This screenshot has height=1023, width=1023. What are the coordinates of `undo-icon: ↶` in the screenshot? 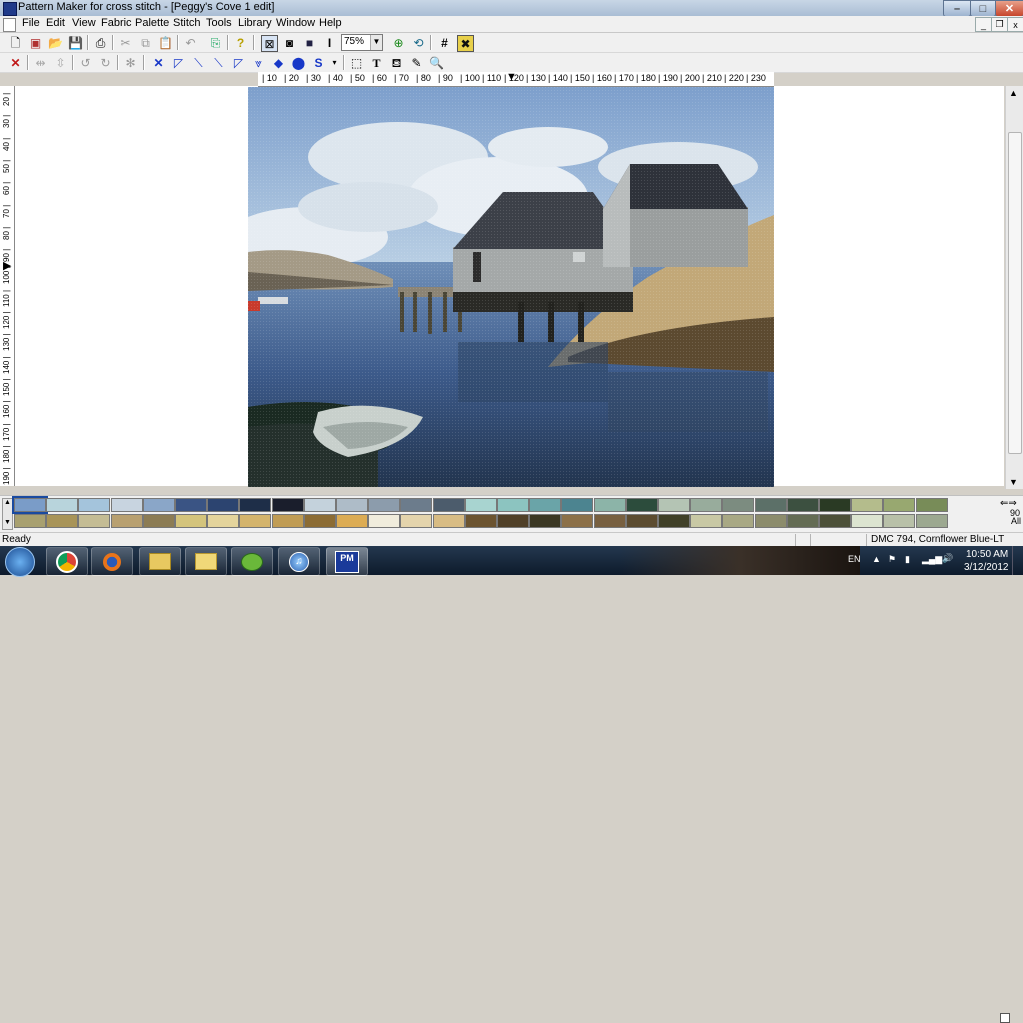 It's located at (190, 42).